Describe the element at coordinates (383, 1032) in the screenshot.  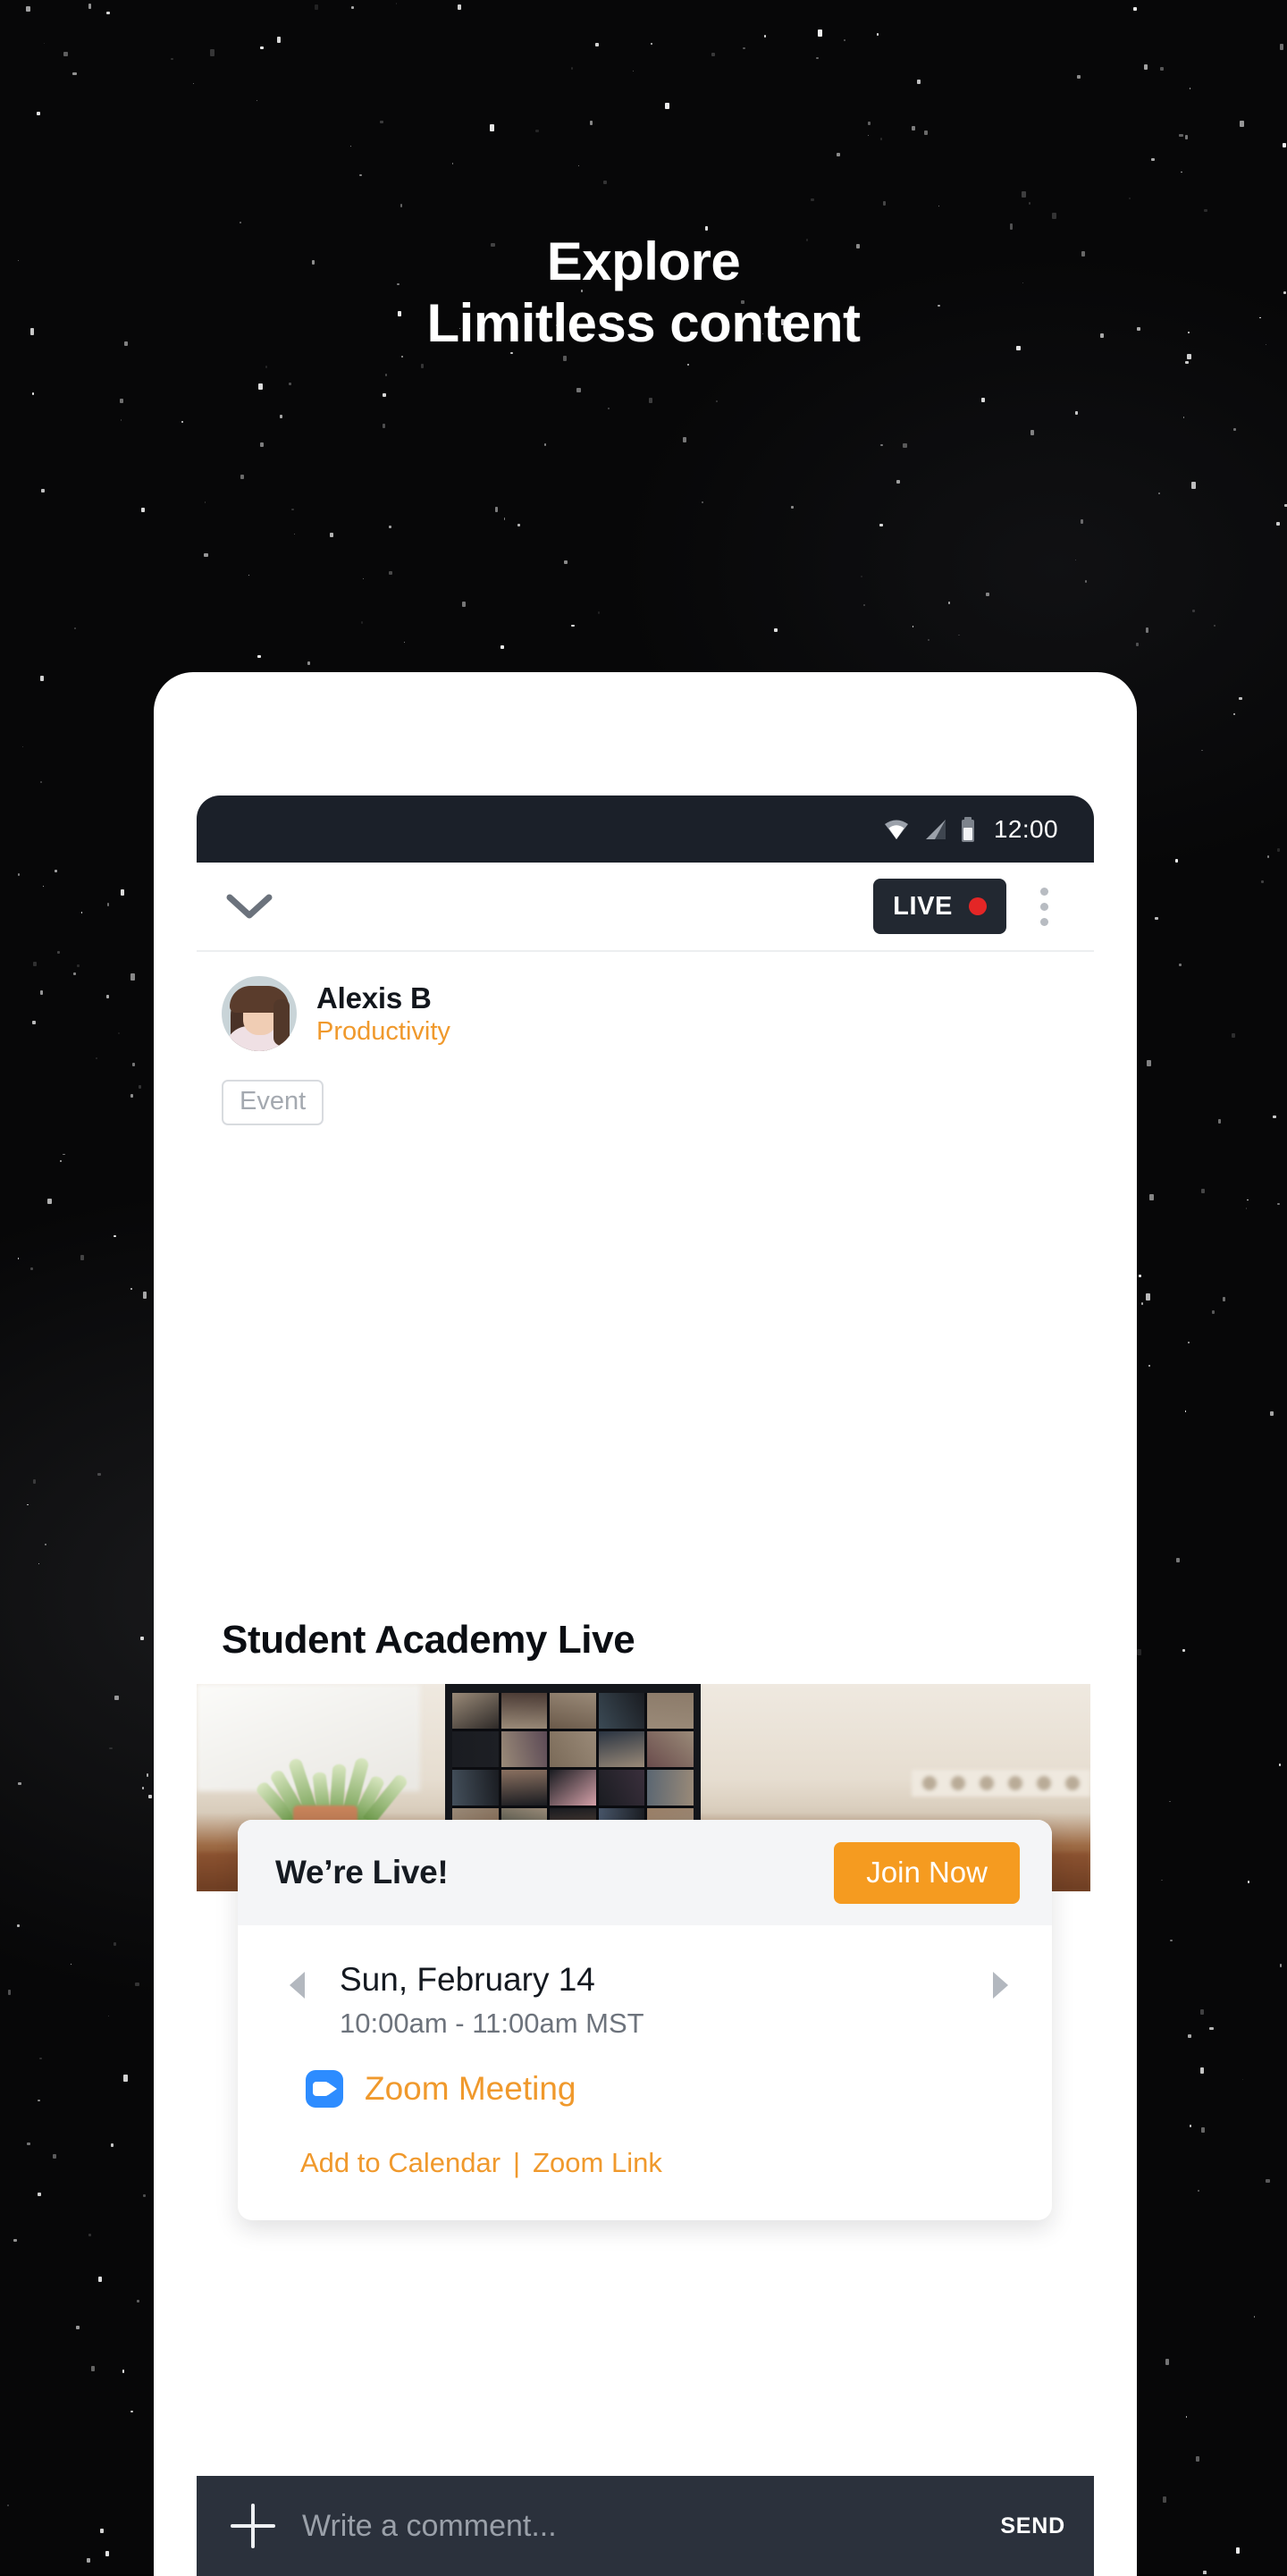
I see `author-category: Productivity` at that location.